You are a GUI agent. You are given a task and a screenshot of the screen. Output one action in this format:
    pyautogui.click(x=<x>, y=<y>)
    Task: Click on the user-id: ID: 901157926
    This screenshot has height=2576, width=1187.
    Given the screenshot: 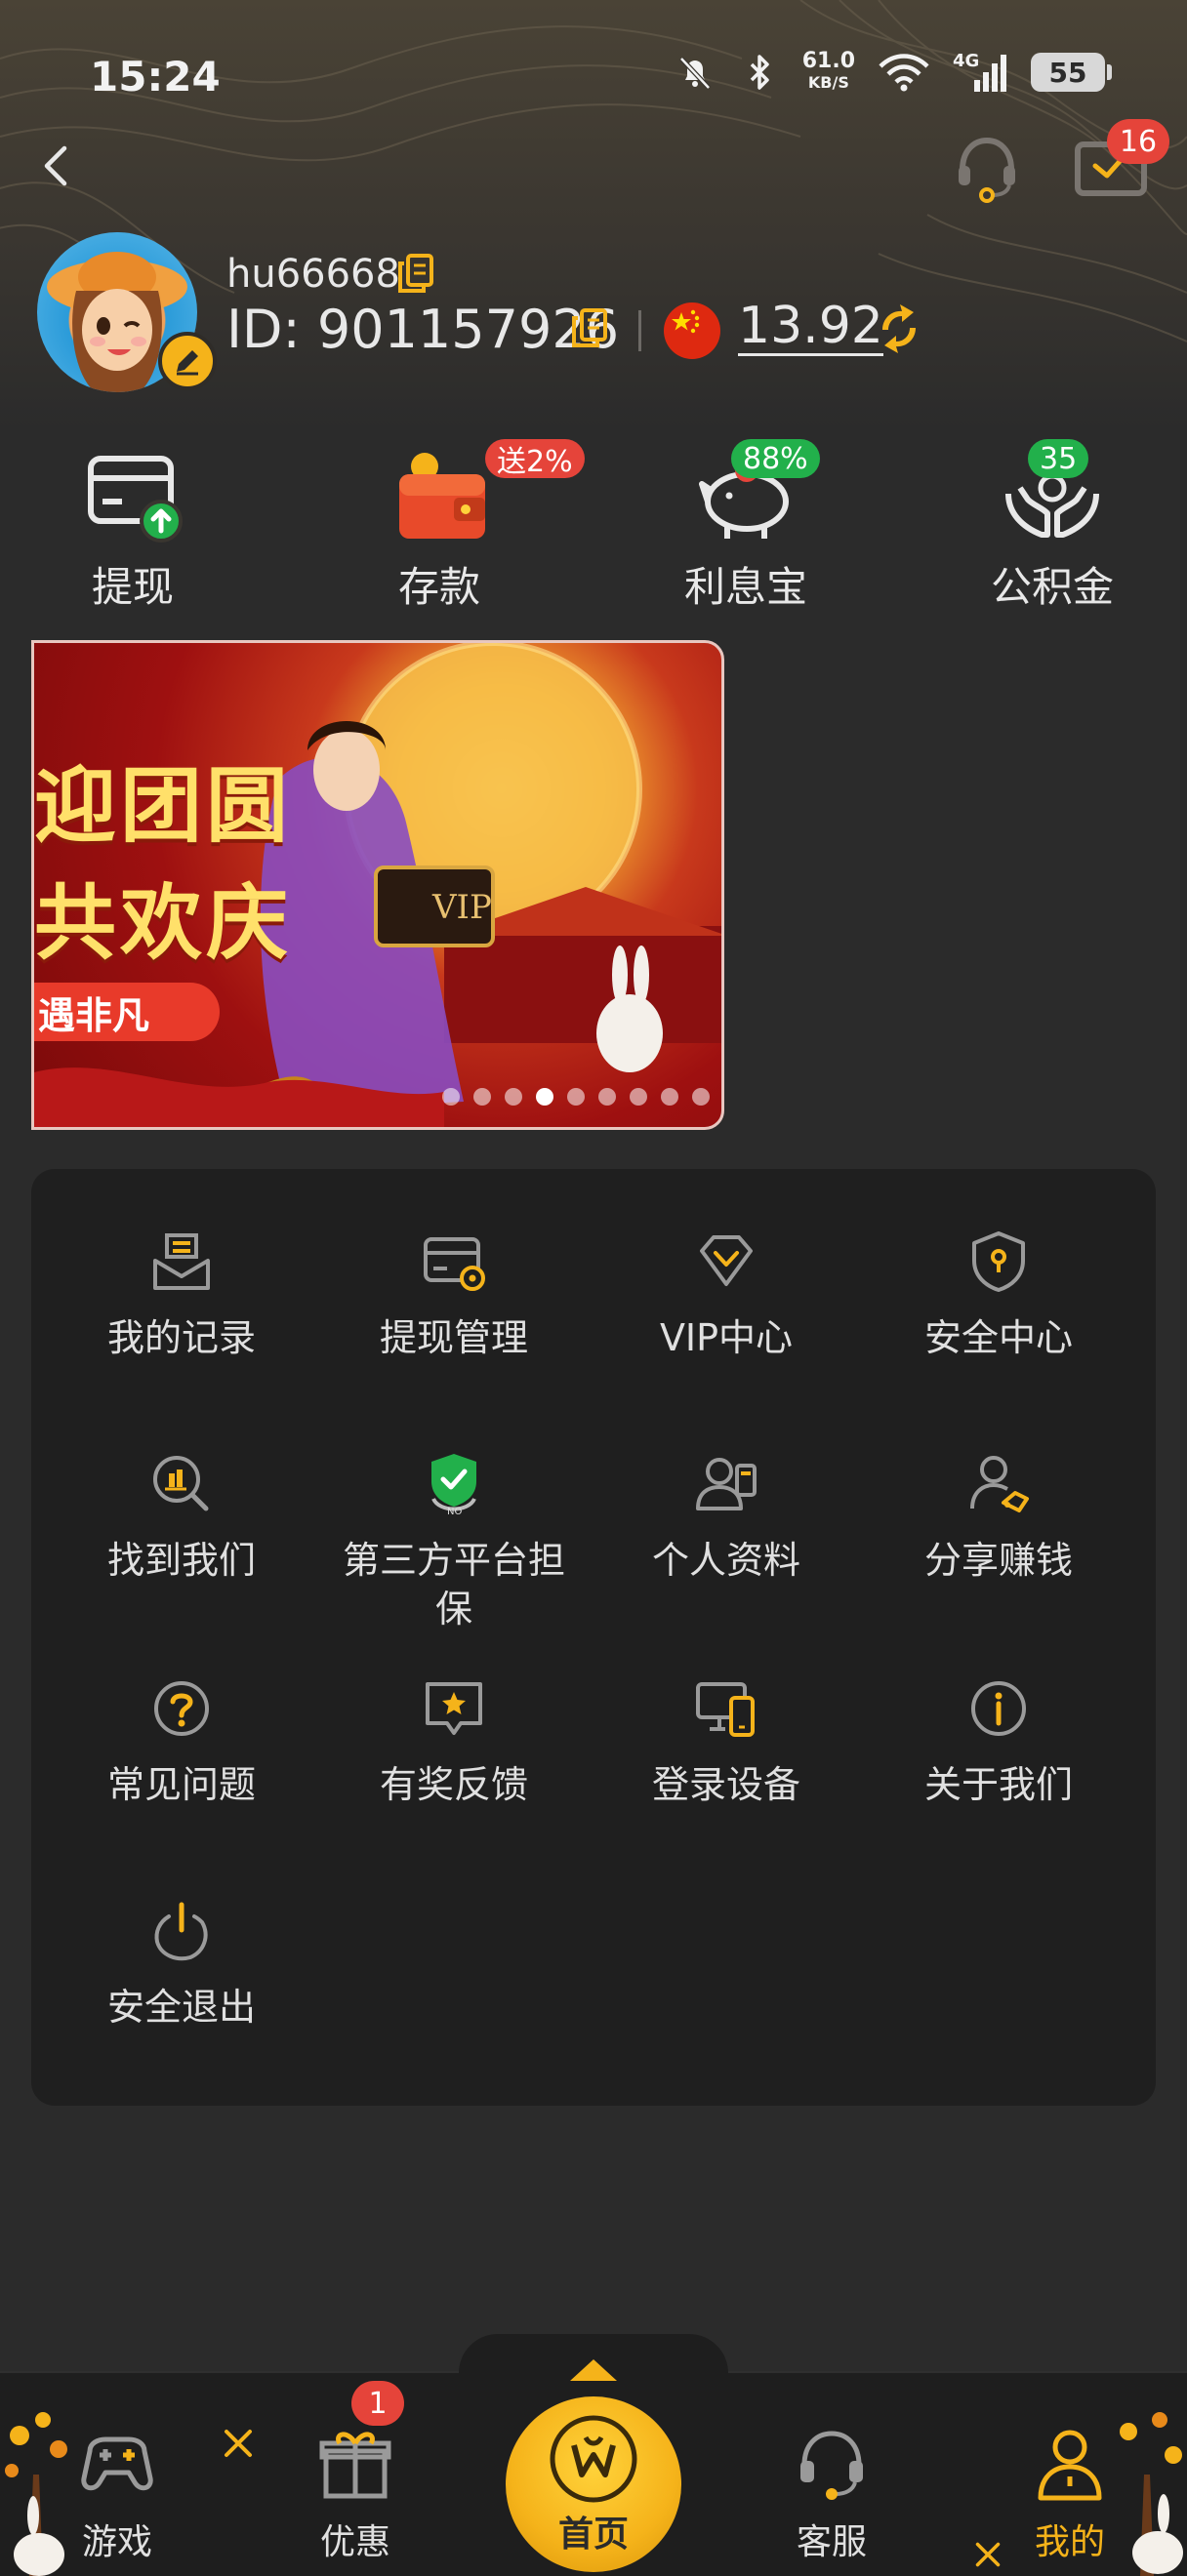 What is the action you would take?
    pyautogui.click(x=423, y=329)
    